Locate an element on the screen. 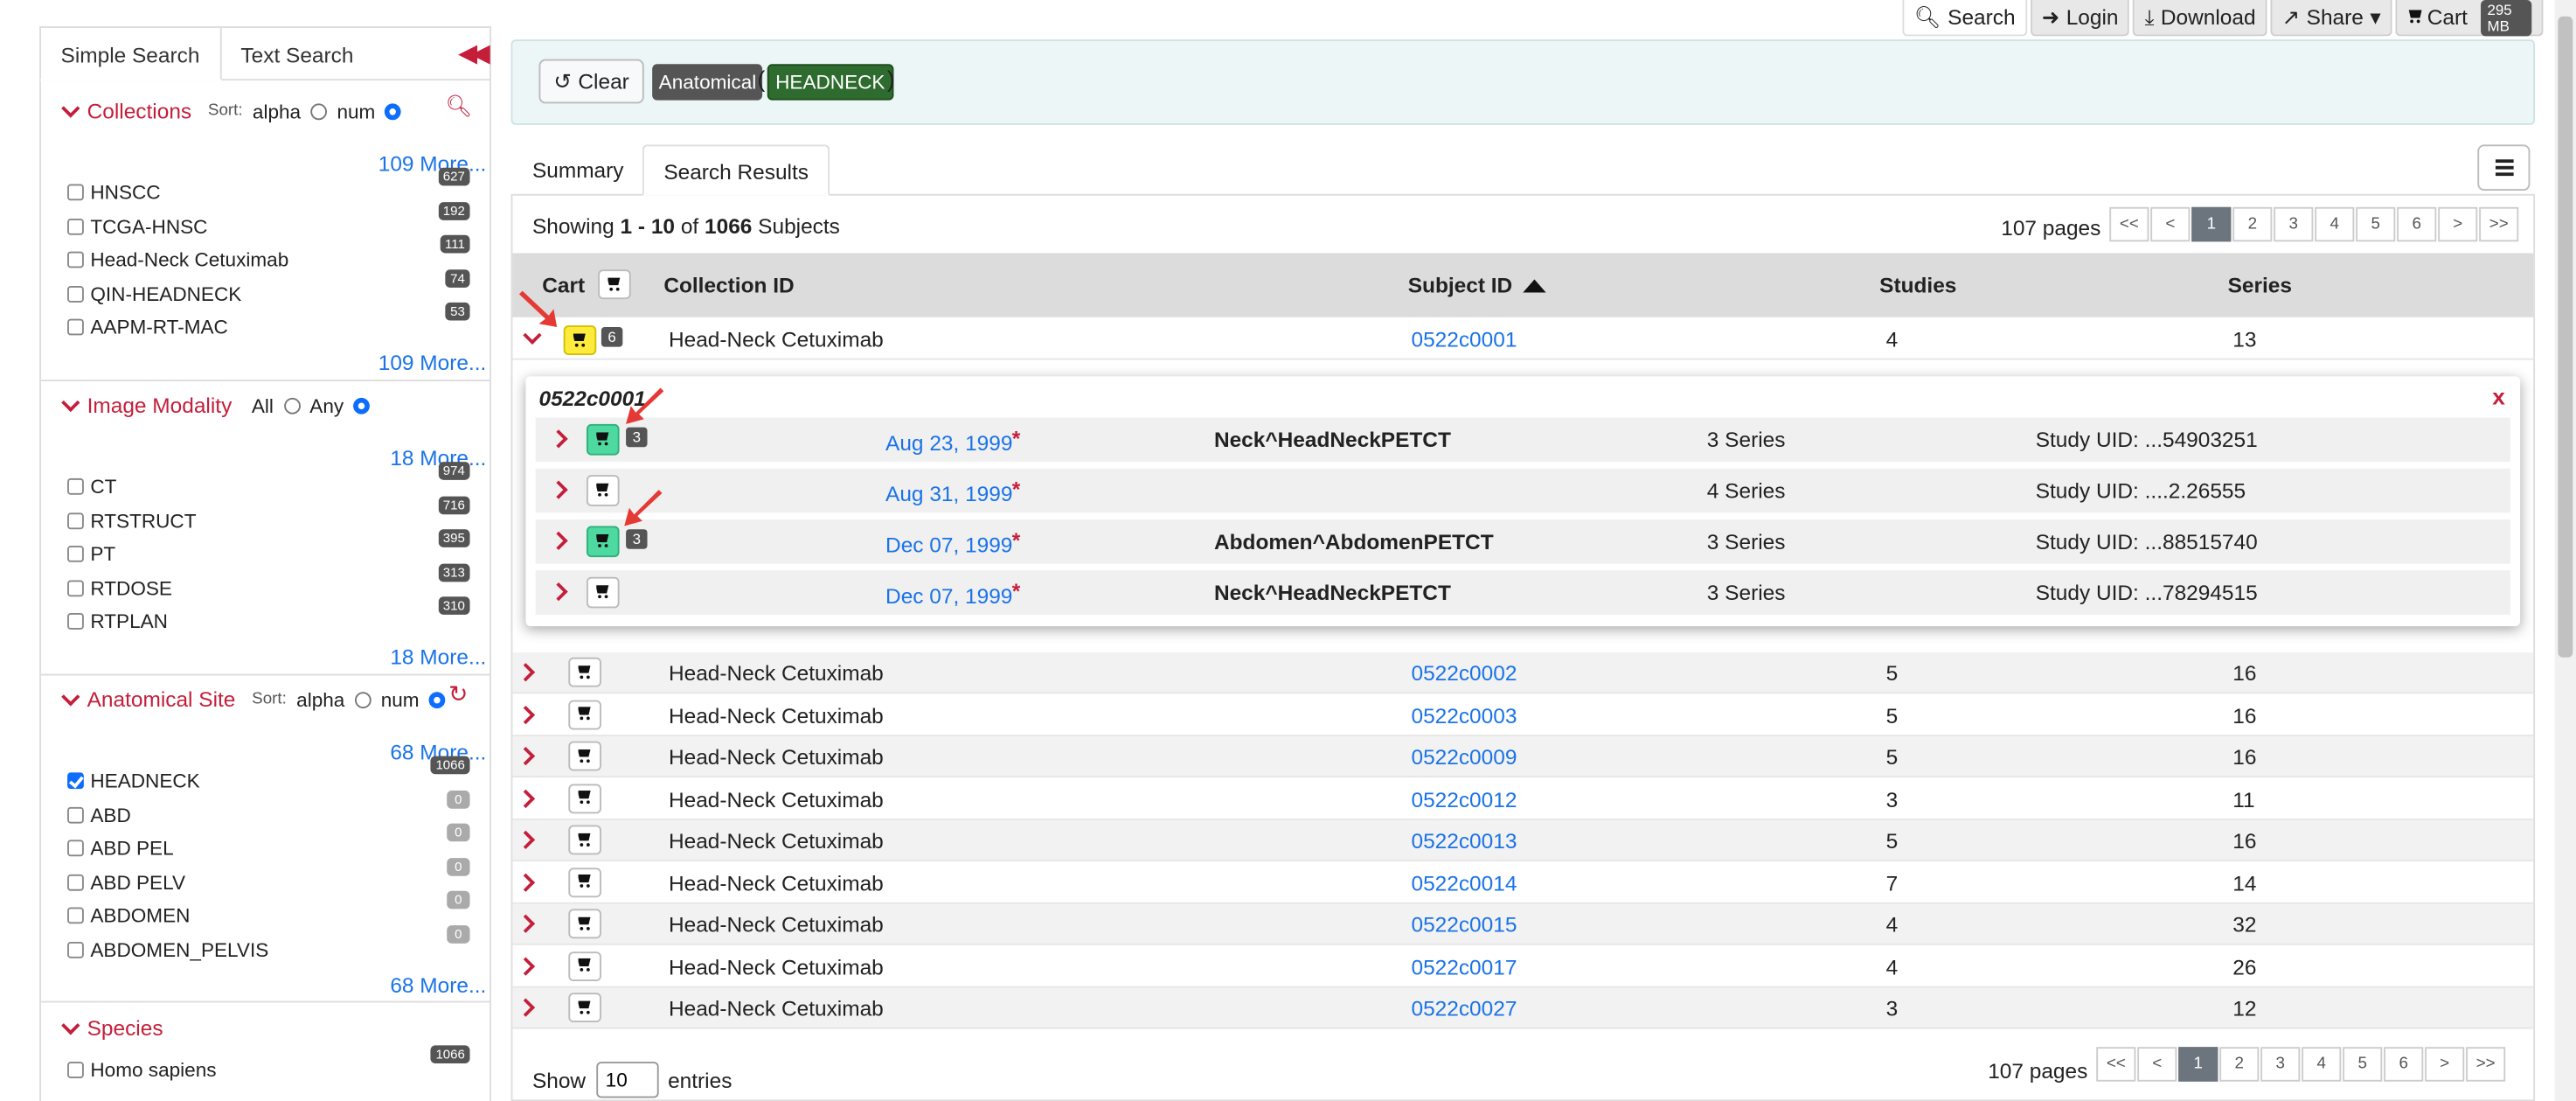 This screenshot has height=1101, width=2576. facet-item: Head-Neck Cetuximab 111 is located at coordinates (268, 254).